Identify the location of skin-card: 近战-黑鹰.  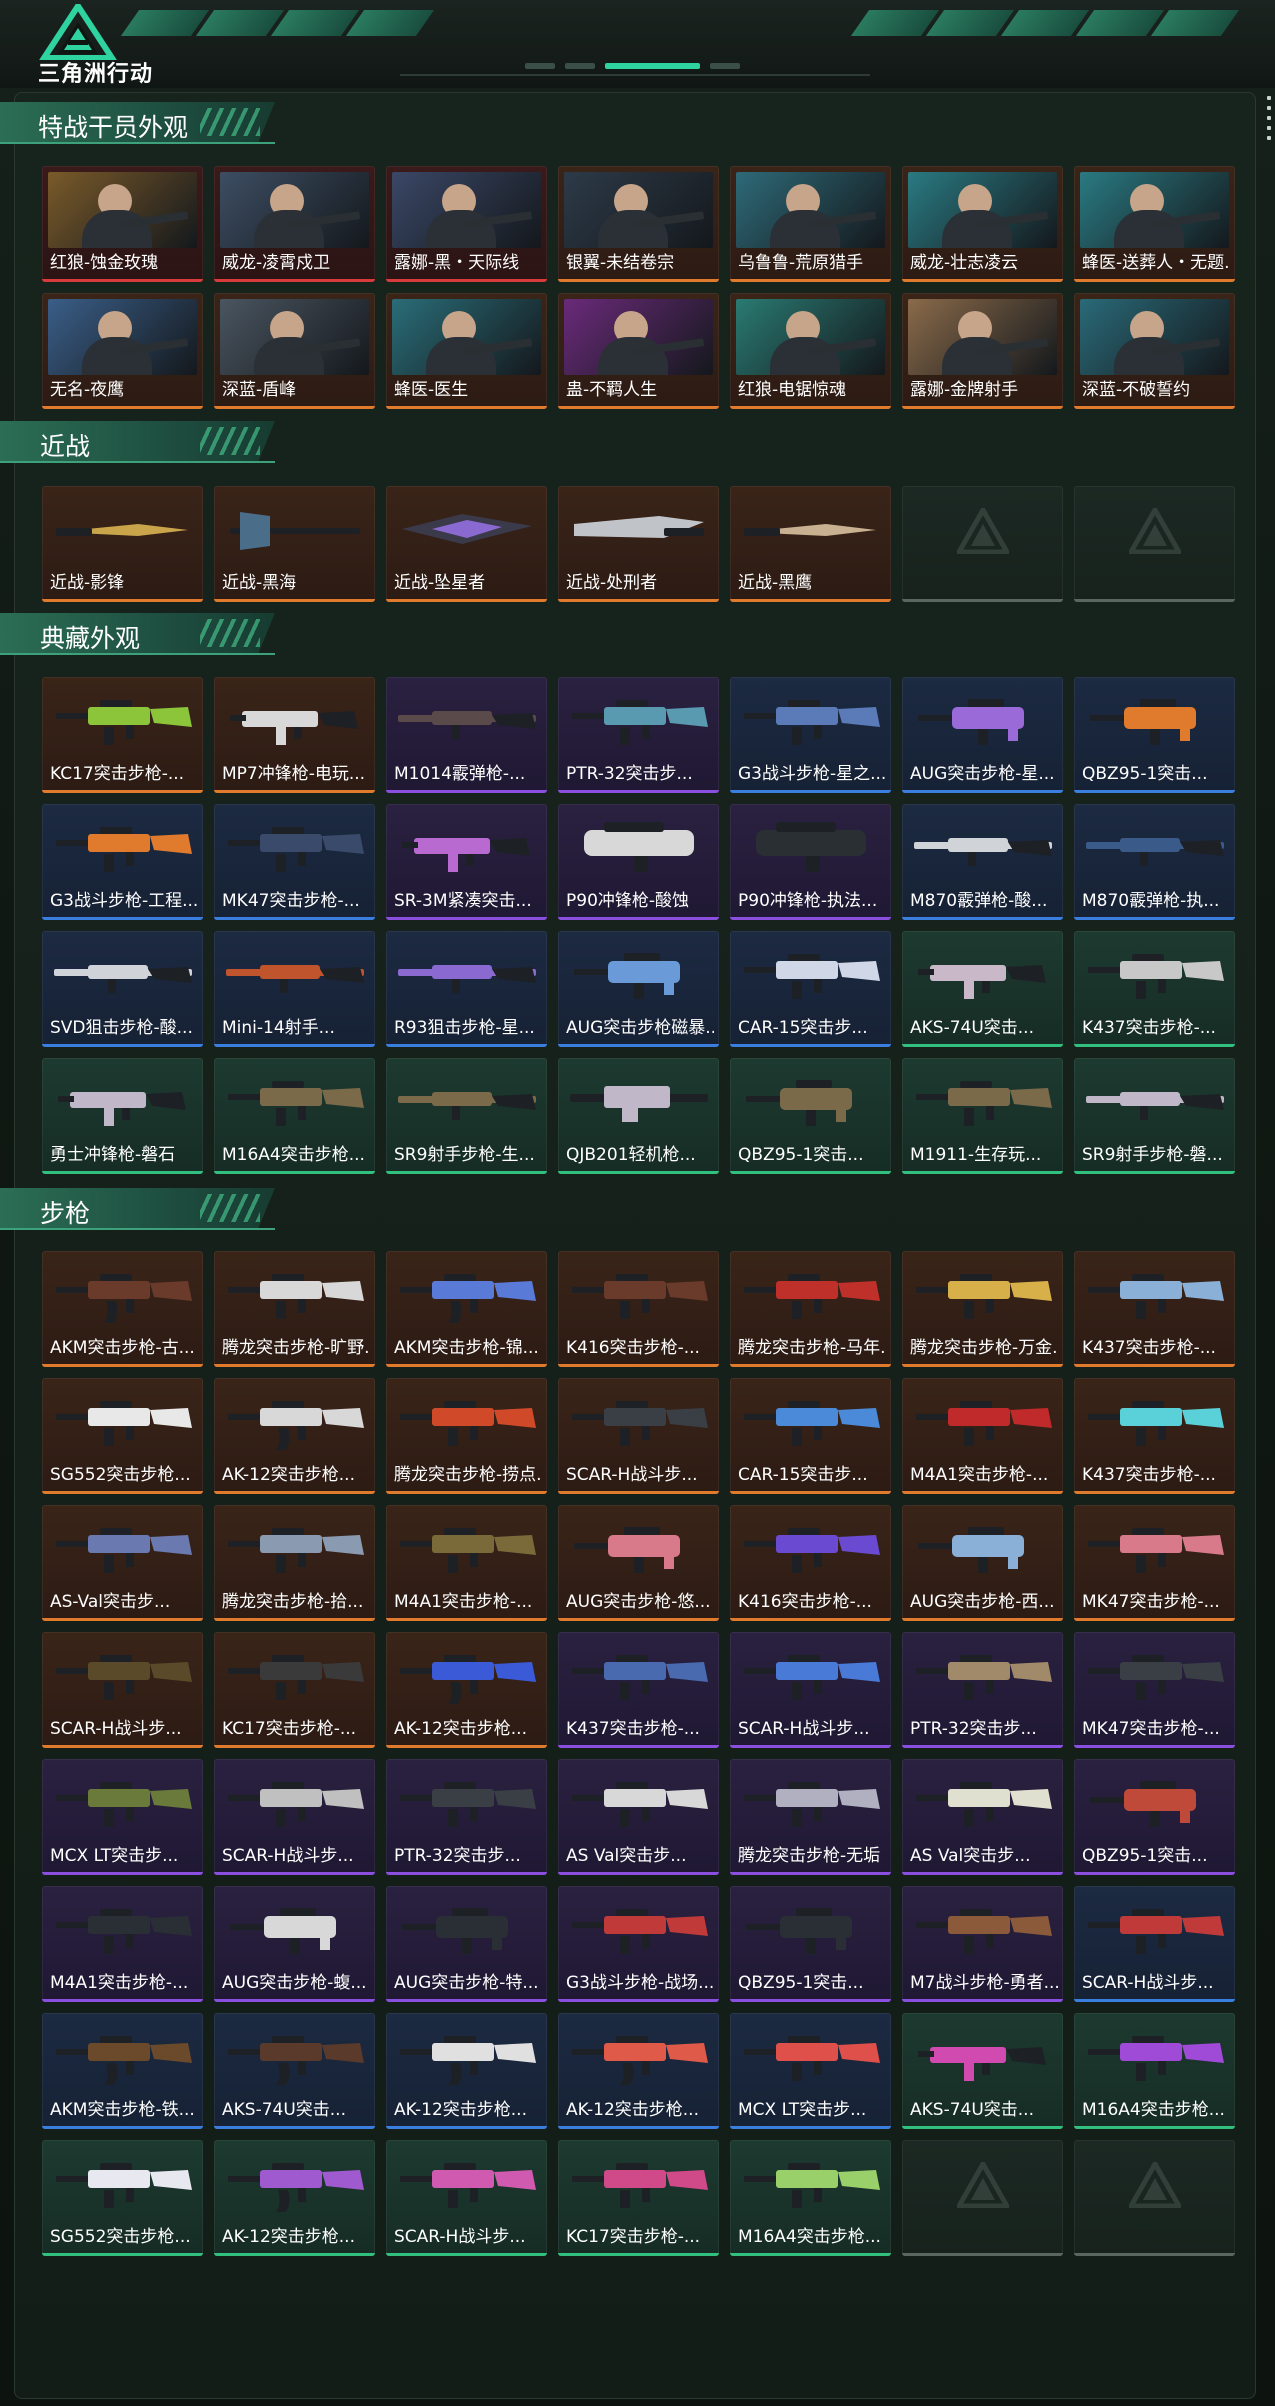
(810, 544).